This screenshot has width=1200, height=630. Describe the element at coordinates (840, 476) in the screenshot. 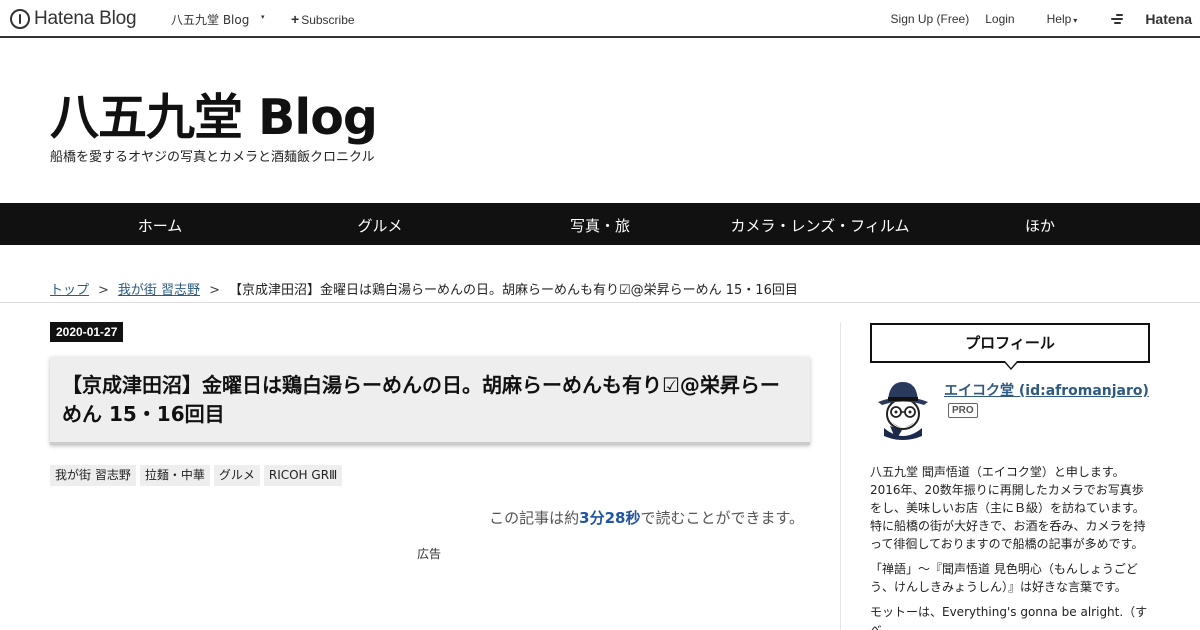

I see `sidebar-divider` at that location.